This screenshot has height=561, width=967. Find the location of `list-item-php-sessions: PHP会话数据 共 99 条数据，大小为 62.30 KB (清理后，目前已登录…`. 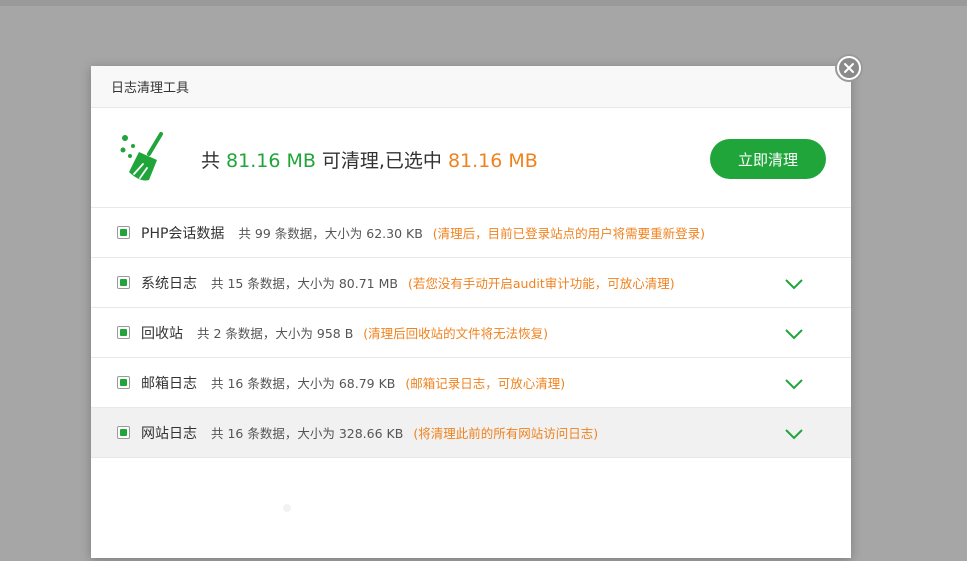

list-item-php-sessions: PHP会话数据 共 99 条数据，大小为 62.30 KB (清理后，目前已登录… is located at coordinates (471, 233).